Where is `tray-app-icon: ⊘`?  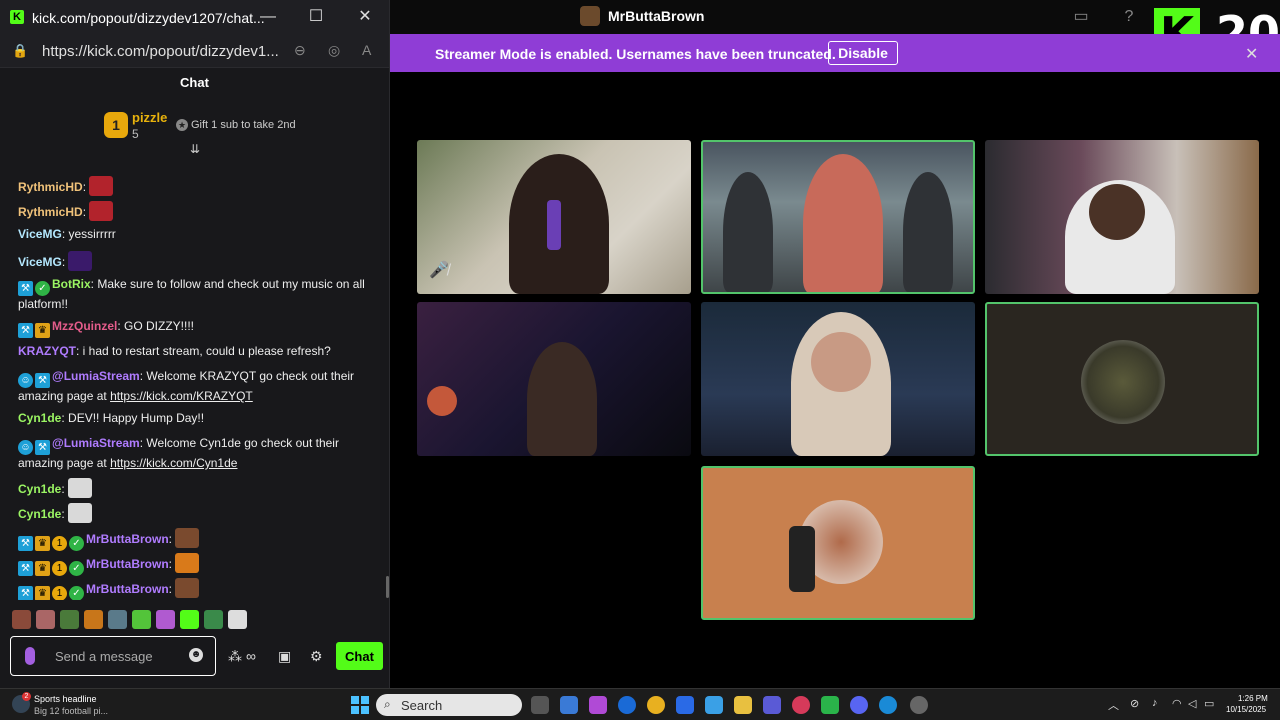
tray-app-icon: ⊘ is located at coordinates (1134, 703).